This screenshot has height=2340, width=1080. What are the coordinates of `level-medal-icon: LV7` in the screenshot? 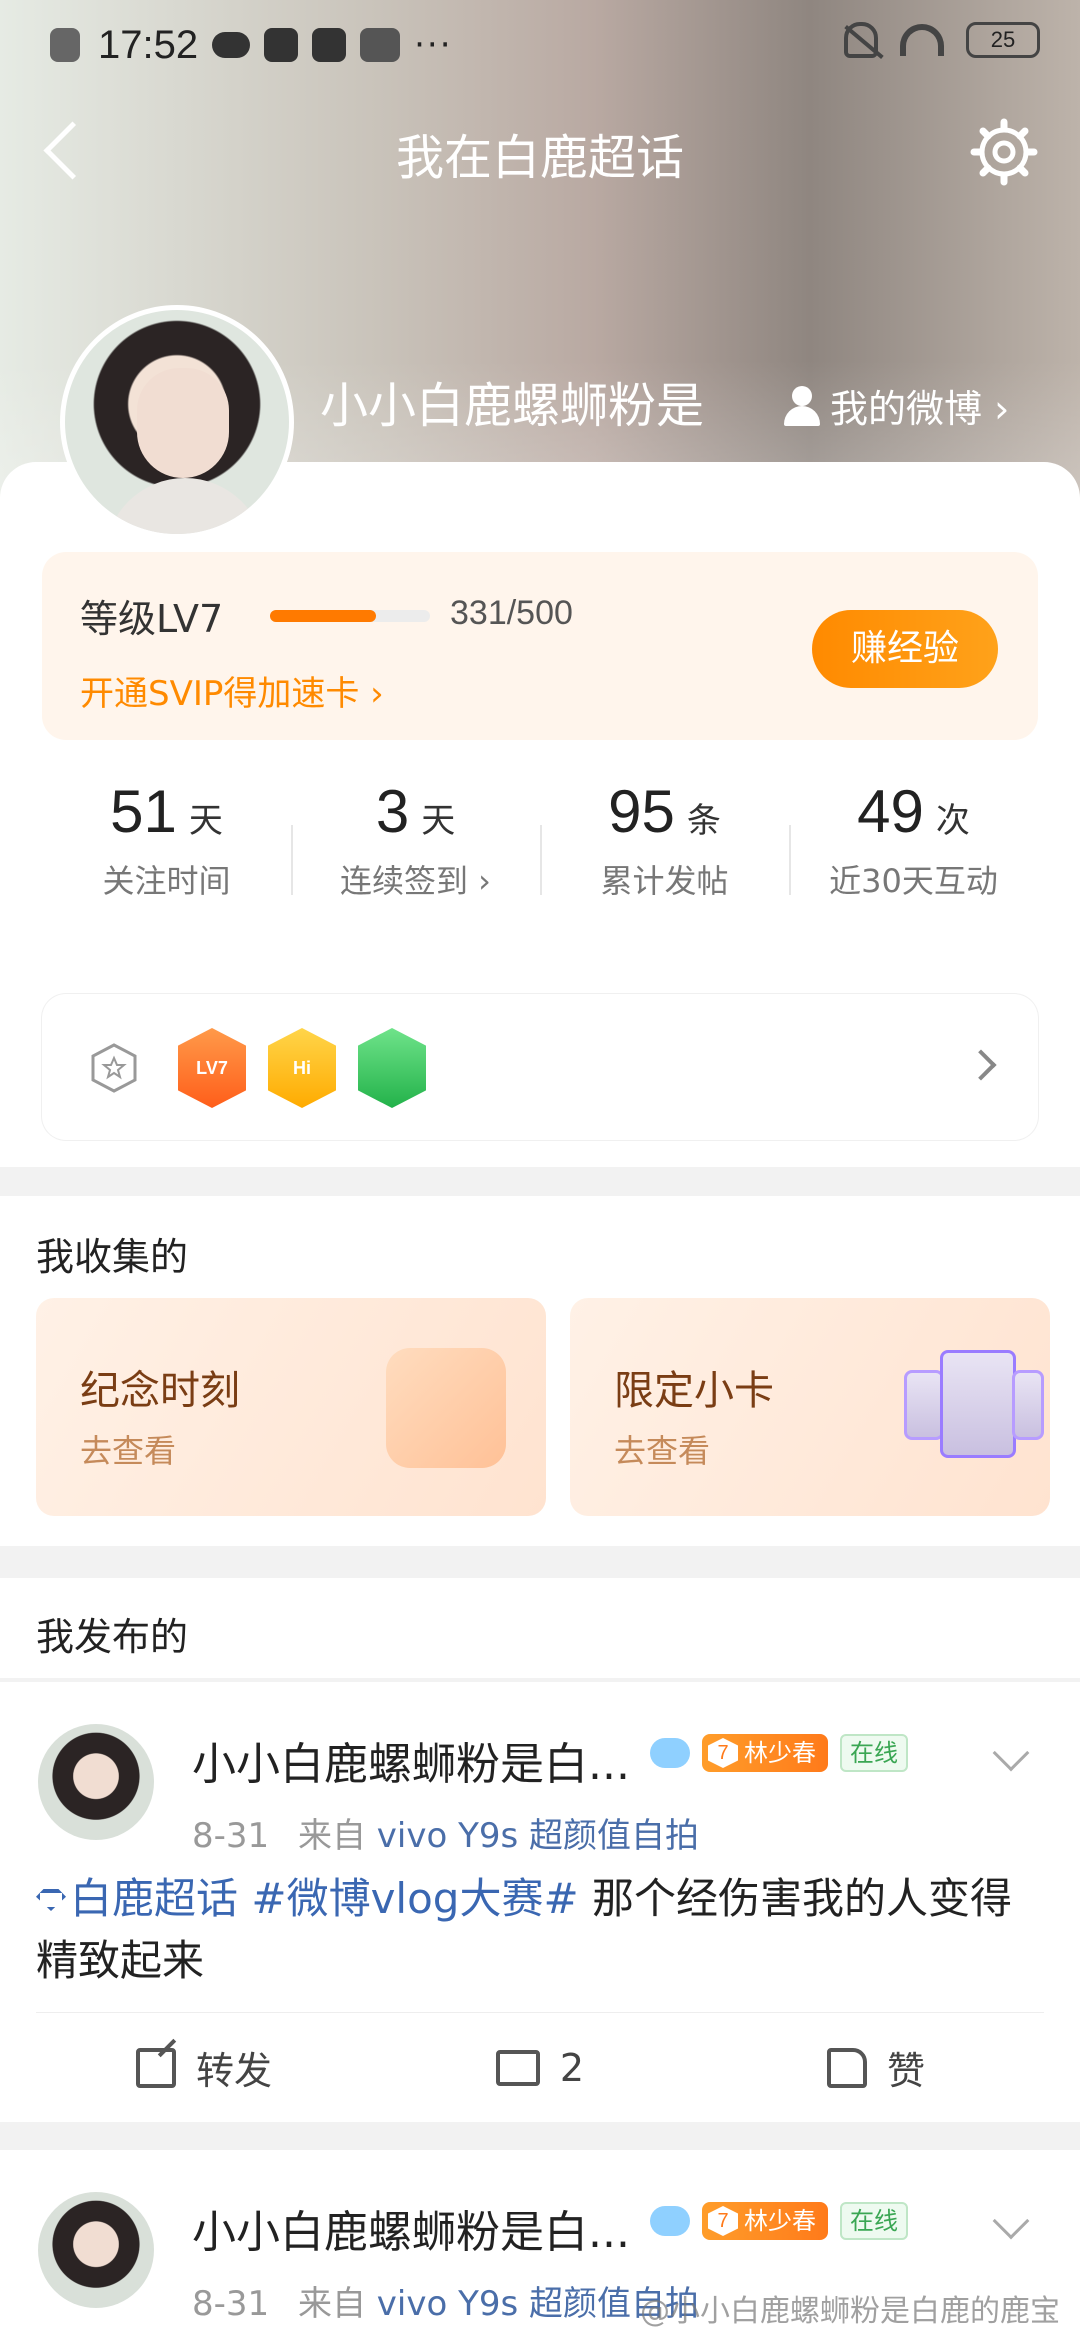 It's located at (212, 1068).